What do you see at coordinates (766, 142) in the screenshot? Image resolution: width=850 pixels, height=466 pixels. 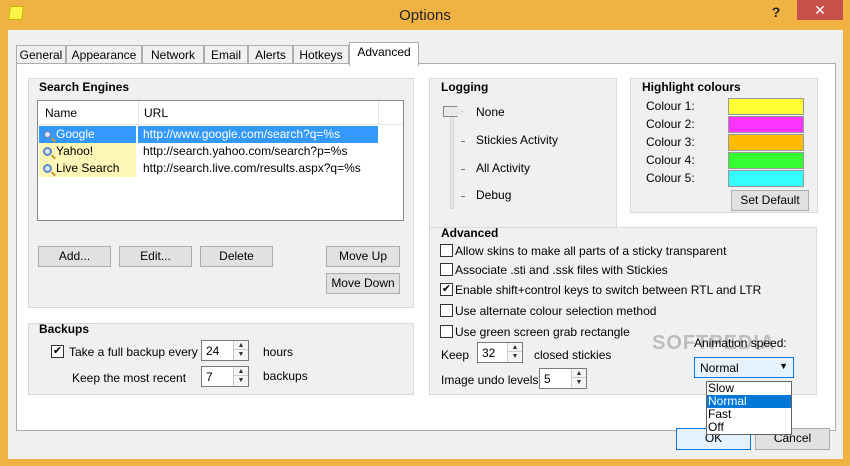 I see `colour-3-swatch` at bounding box center [766, 142].